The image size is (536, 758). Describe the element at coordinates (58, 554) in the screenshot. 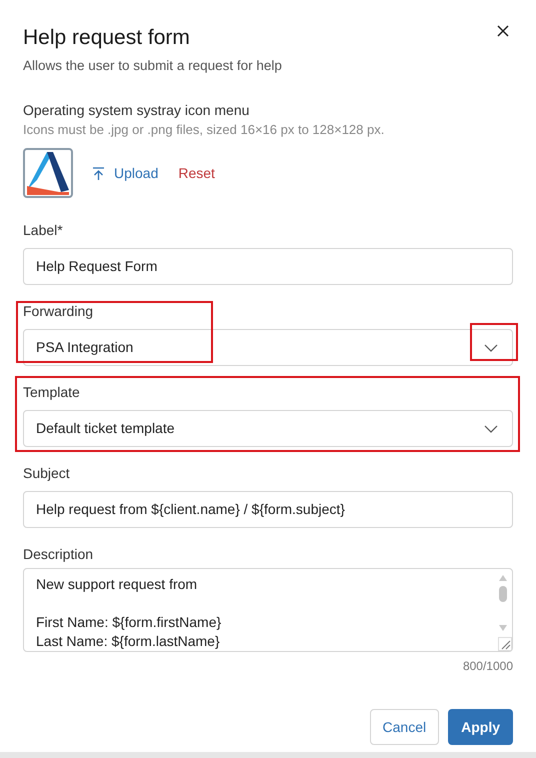

I see `field-label: Description` at that location.